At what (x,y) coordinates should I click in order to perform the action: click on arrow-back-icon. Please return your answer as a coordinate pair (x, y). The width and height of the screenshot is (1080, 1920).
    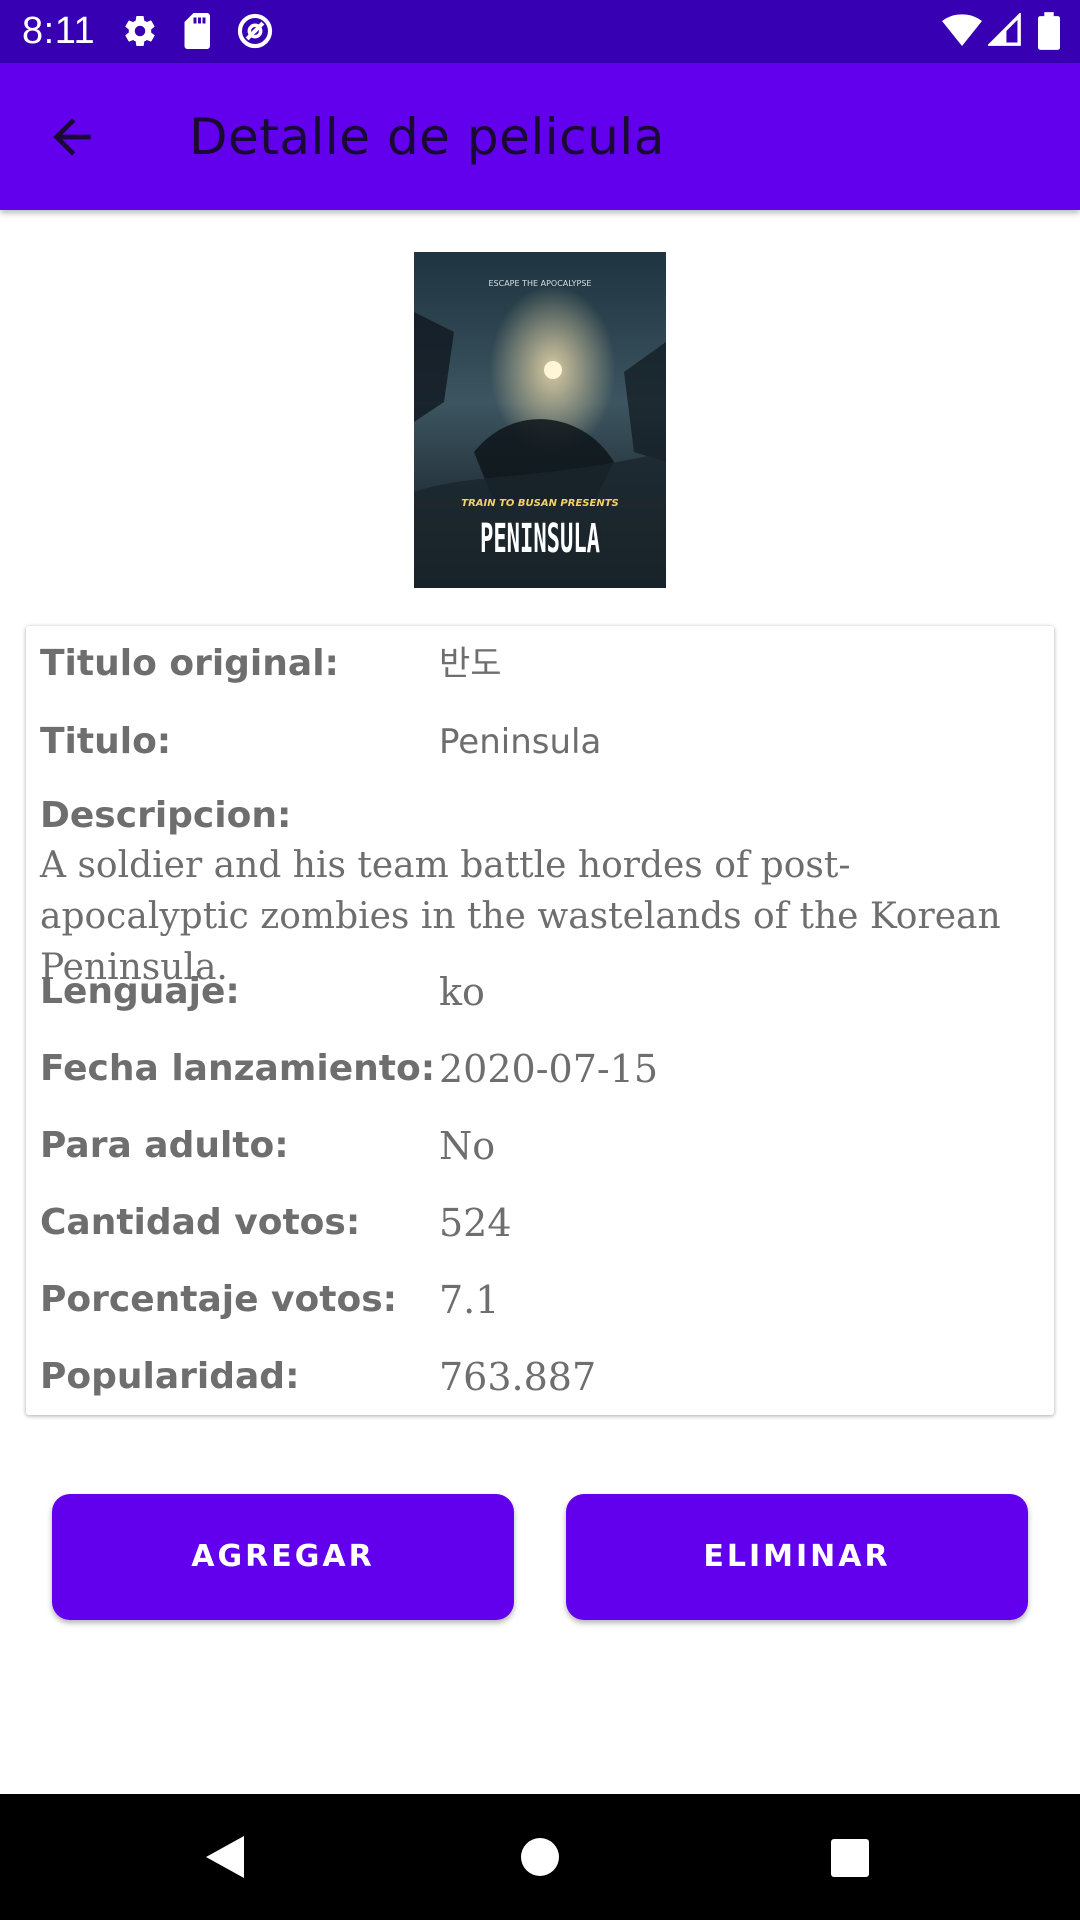
    Looking at the image, I should click on (72, 137).